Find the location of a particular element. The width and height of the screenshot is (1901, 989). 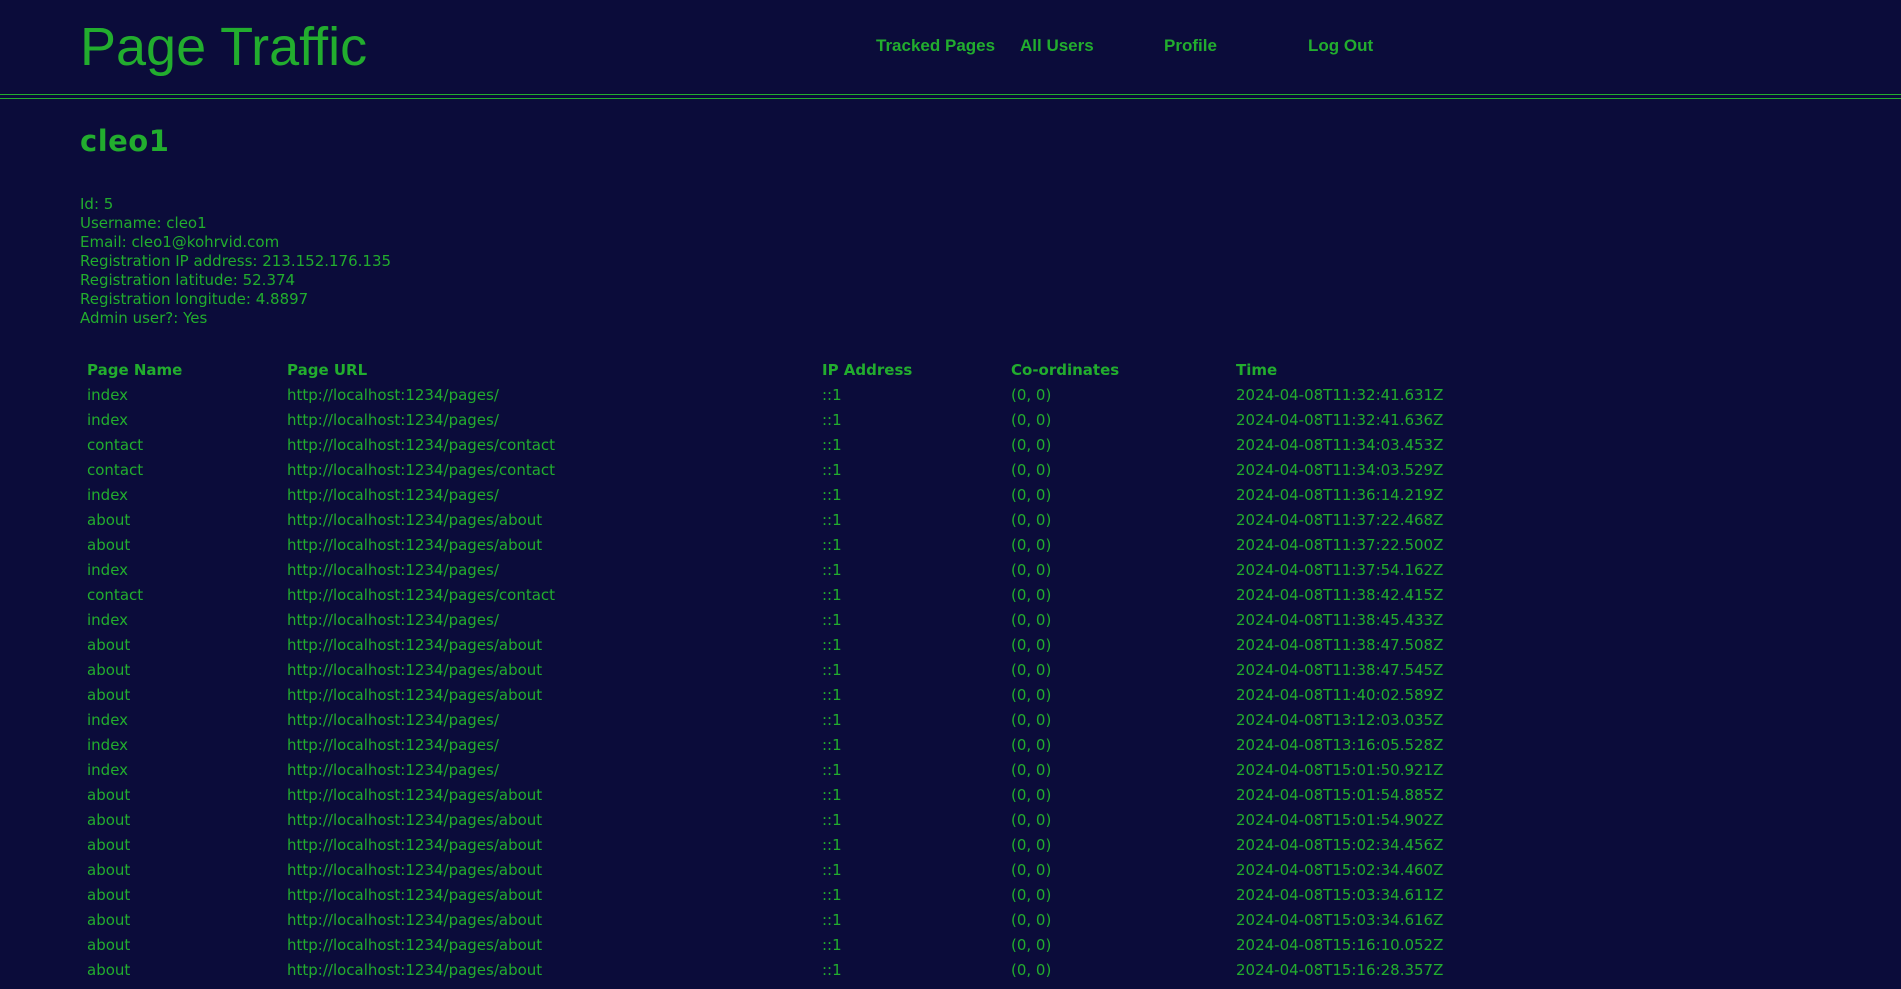

nav-log-out-link: Log Out is located at coordinates (1340, 46).